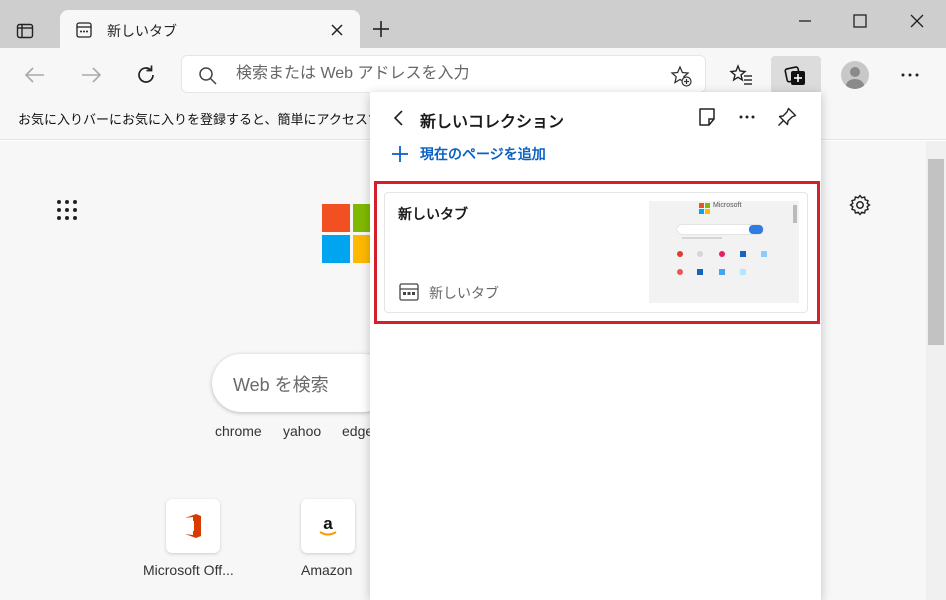 The image size is (946, 600). What do you see at coordinates (210, 29) in the screenshot?
I see `tab-new-tab: 新しいタブ` at bounding box center [210, 29].